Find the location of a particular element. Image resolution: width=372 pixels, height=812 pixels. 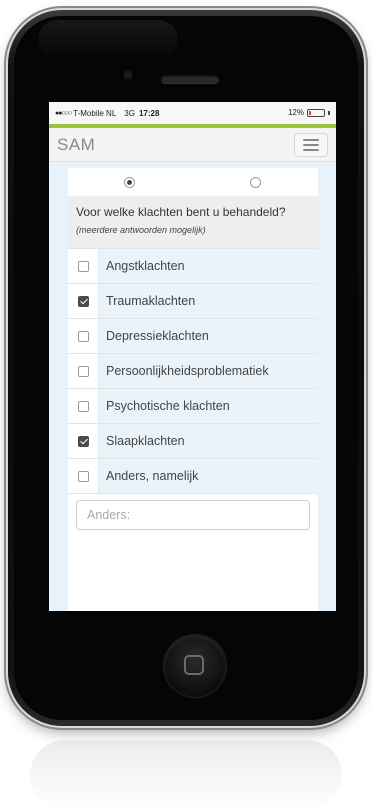

option-row: Angstklachten is located at coordinates (193, 265).